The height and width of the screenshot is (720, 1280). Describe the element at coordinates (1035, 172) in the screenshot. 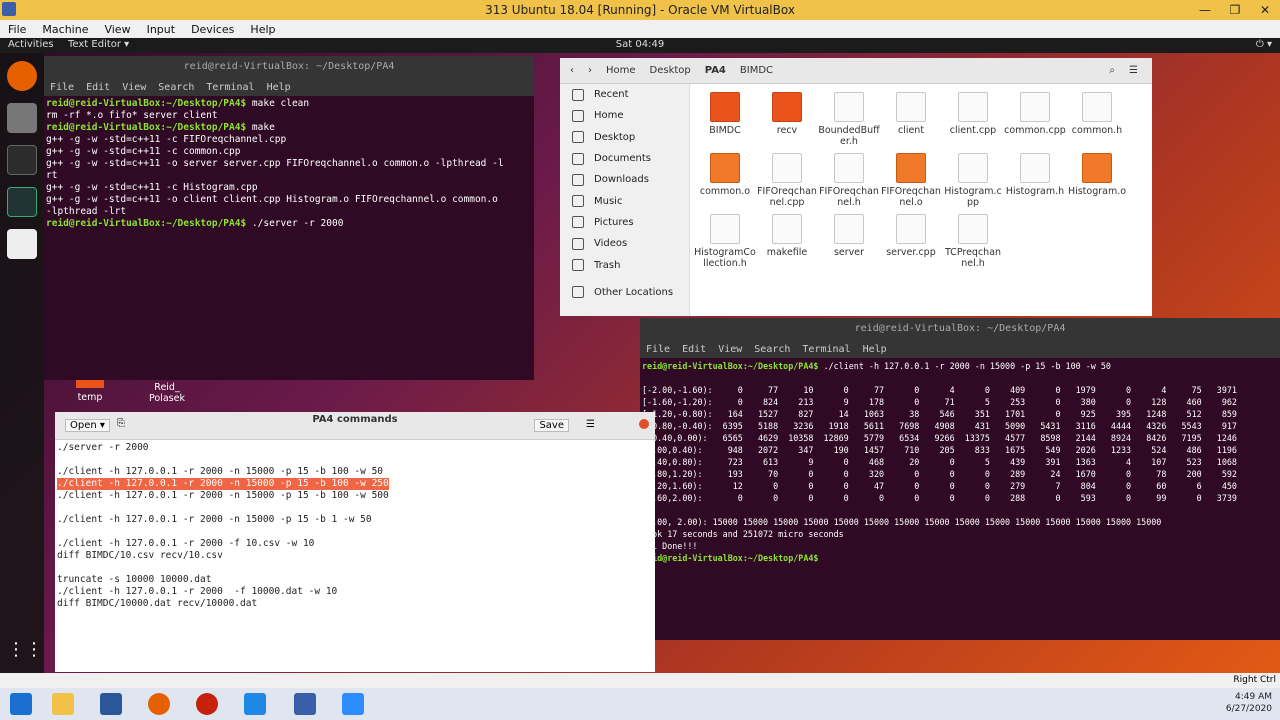

I see `file-item: Histogram.h` at that location.